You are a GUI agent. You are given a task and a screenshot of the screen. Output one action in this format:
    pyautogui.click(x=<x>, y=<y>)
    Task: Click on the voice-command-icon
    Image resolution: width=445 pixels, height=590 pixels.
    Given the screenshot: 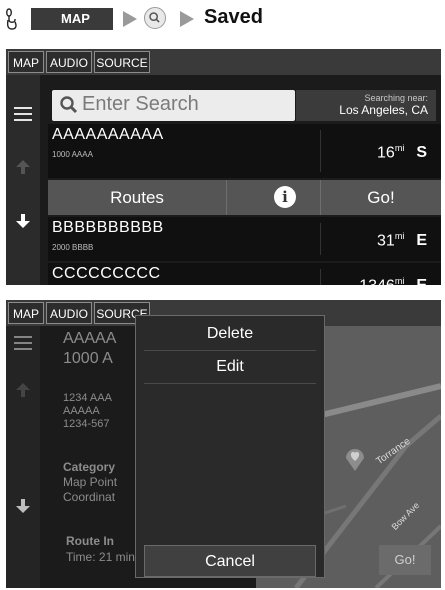 What is the action you would take?
    pyautogui.click(x=11, y=19)
    